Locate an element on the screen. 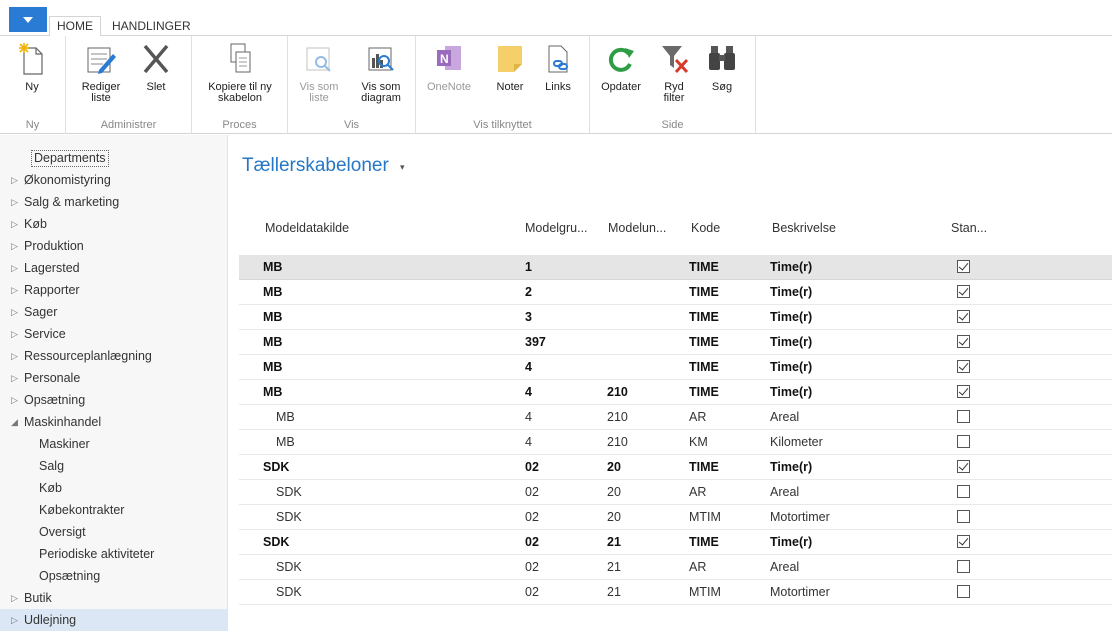 Image resolution: width=1112 pixels, height=631 pixels. refresh-label: Opdater is located at coordinates (621, 87).